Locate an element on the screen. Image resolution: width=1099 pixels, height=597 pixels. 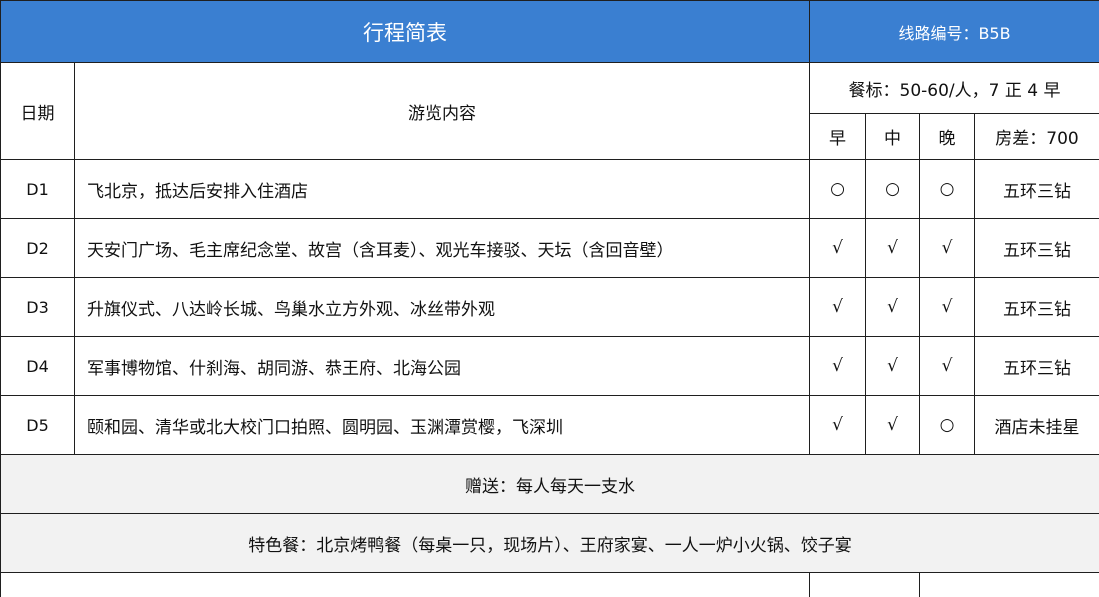
gift-note: 赠送：每人每天一支水 is located at coordinates (550, 484).